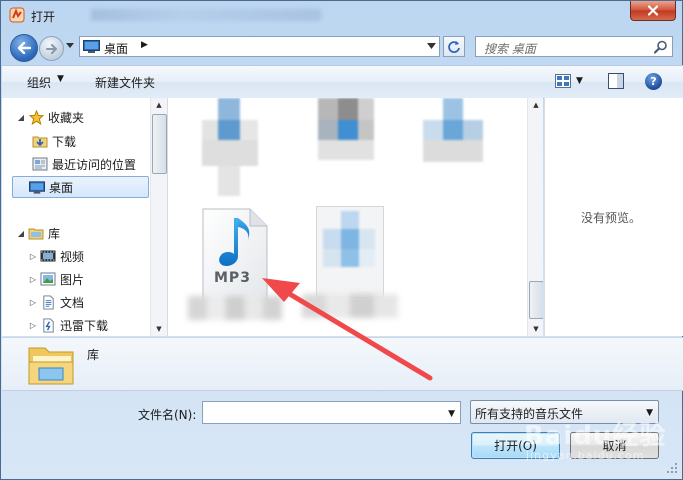 This screenshot has height=480, width=683. I want to click on search-input: 搜索 桌面, so click(510, 48).